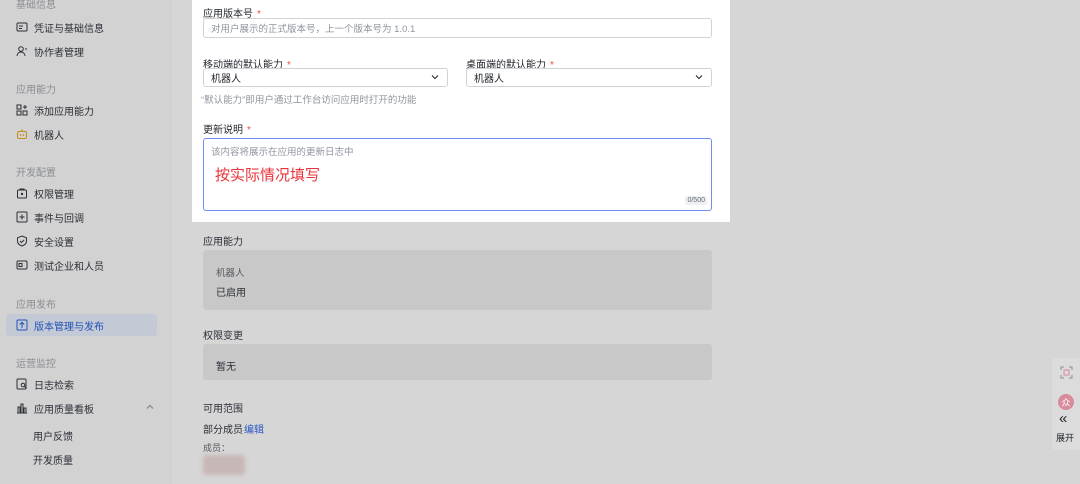  I want to click on sidebar-item-label: 应用质量看板, so click(64, 410).